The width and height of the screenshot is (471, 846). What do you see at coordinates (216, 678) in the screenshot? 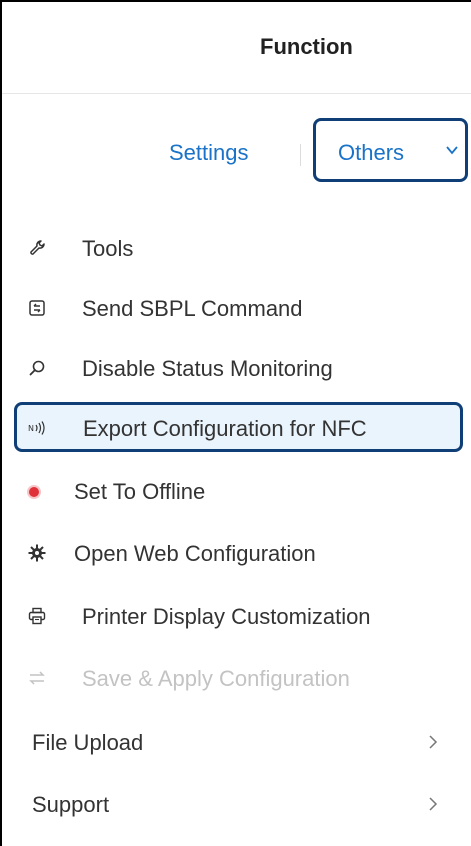
I see `menu-item-label: Save & Apply Configuration` at bounding box center [216, 678].